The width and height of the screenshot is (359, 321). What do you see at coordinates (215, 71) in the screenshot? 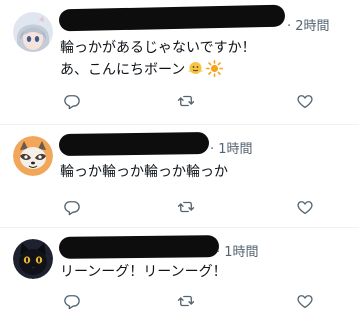
I see `sun-emoji-icon` at bounding box center [215, 71].